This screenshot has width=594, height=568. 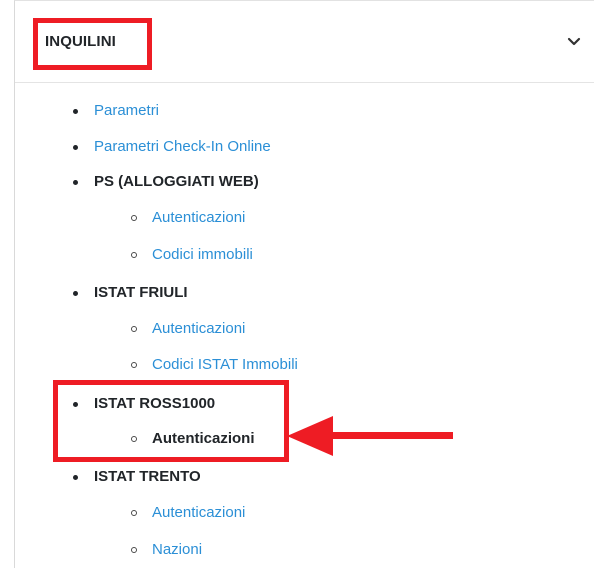 I want to click on menu-item-ps-autenticazioni: Autenticazioni, so click(x=188, y=218).